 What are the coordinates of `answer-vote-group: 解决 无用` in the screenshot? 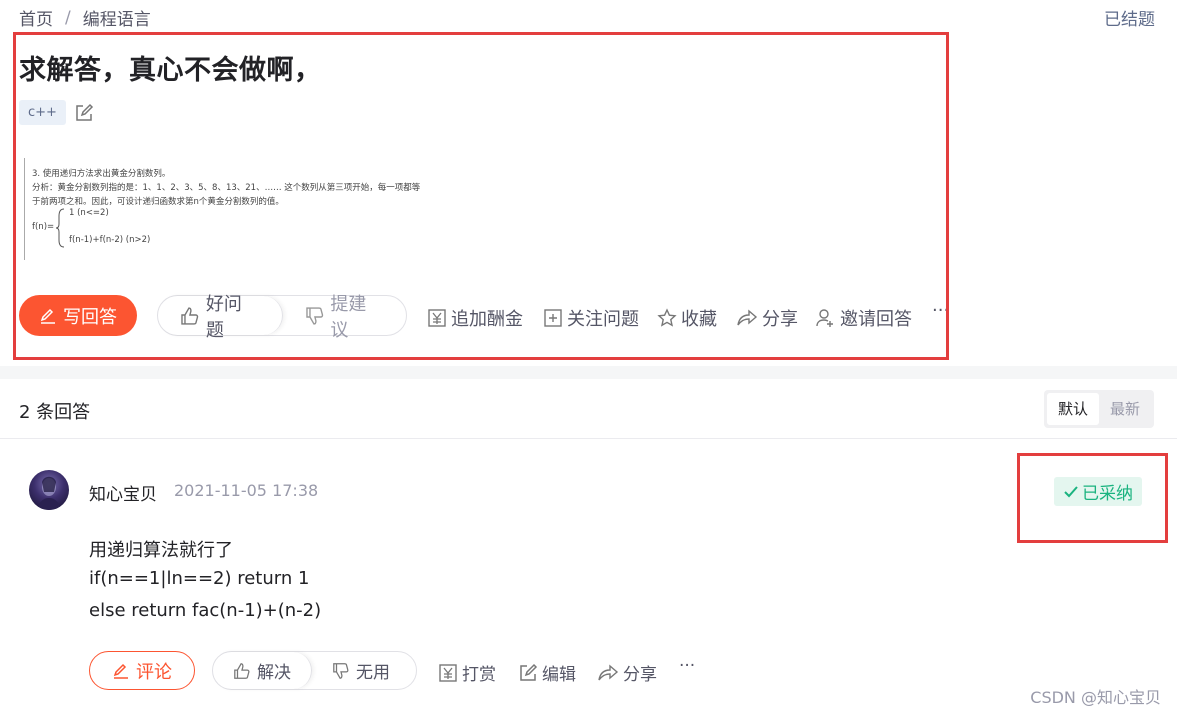 It's located at (314, 670).